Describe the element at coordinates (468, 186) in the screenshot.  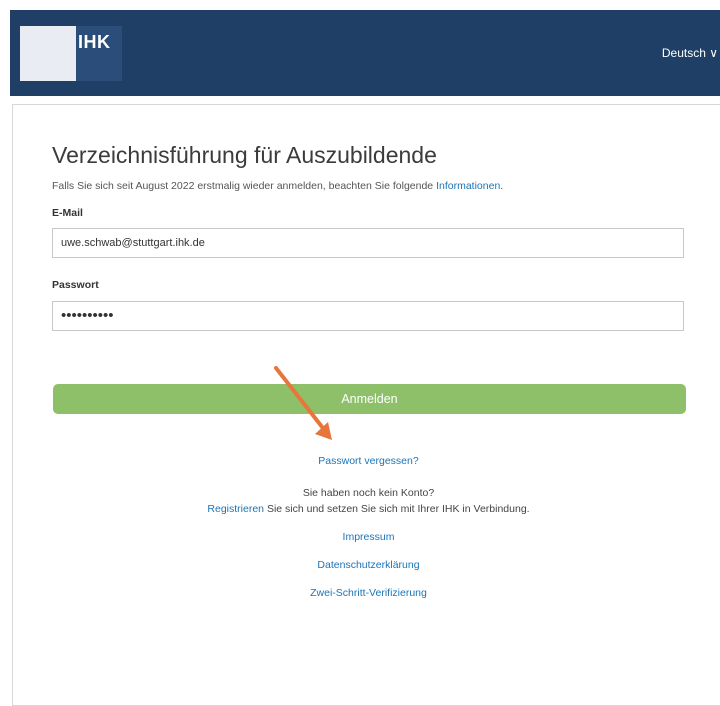
I see `informationen-link: Informationen` at that location.